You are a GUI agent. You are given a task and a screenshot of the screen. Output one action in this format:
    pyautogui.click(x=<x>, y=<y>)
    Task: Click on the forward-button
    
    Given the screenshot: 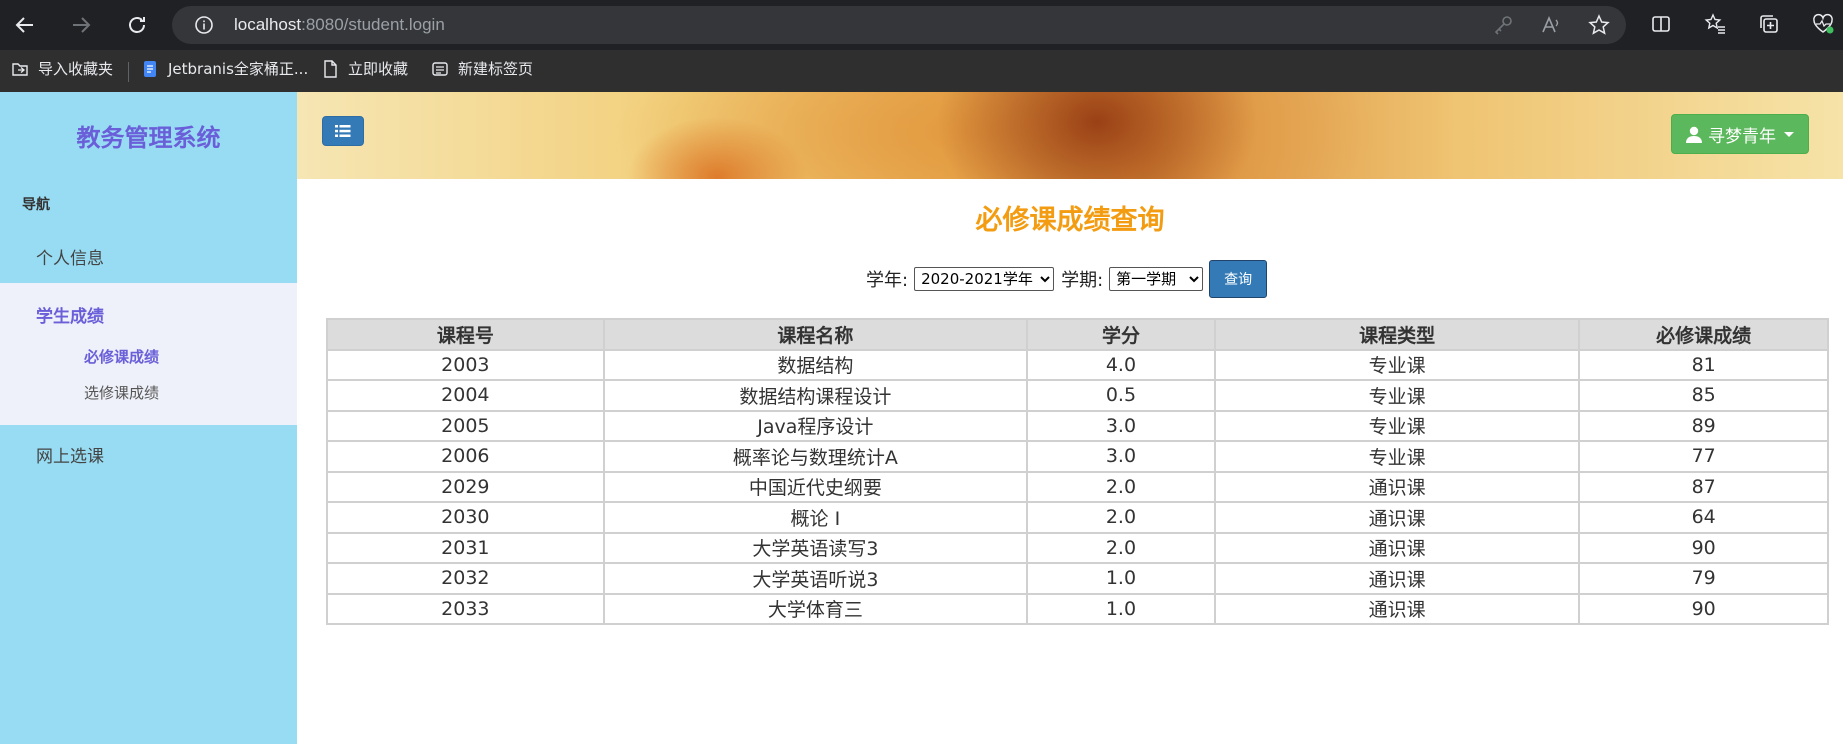 What is the action you would take?
    pyautogui.click(x=81, y=25)
    